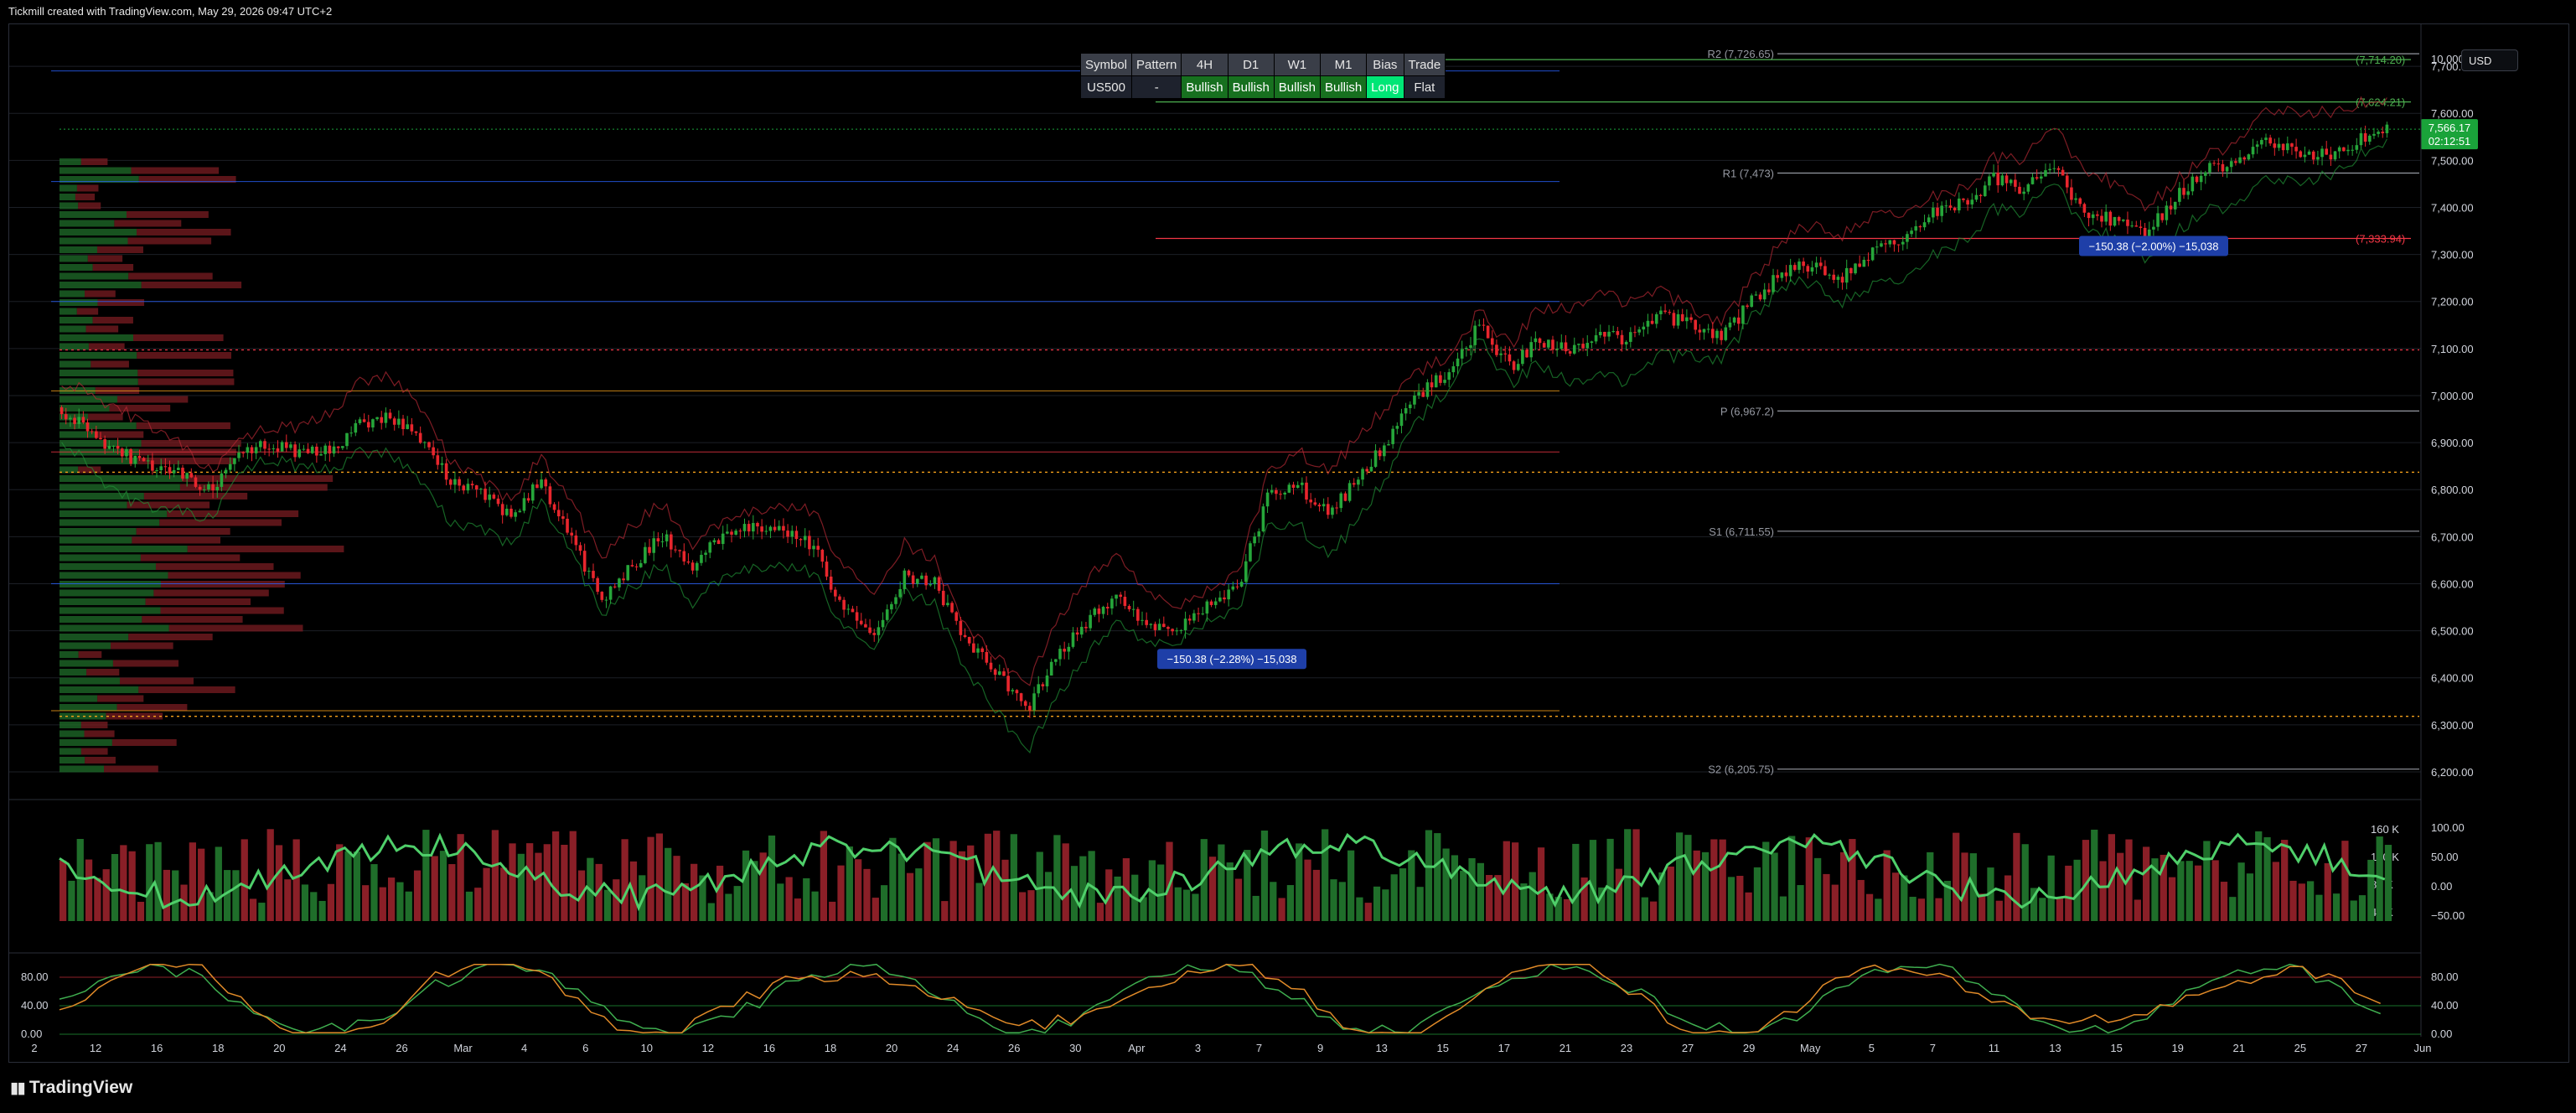 The image size is (2576, 1113). I want to click on signal-header-4h: 4H, so click(1205, 64).